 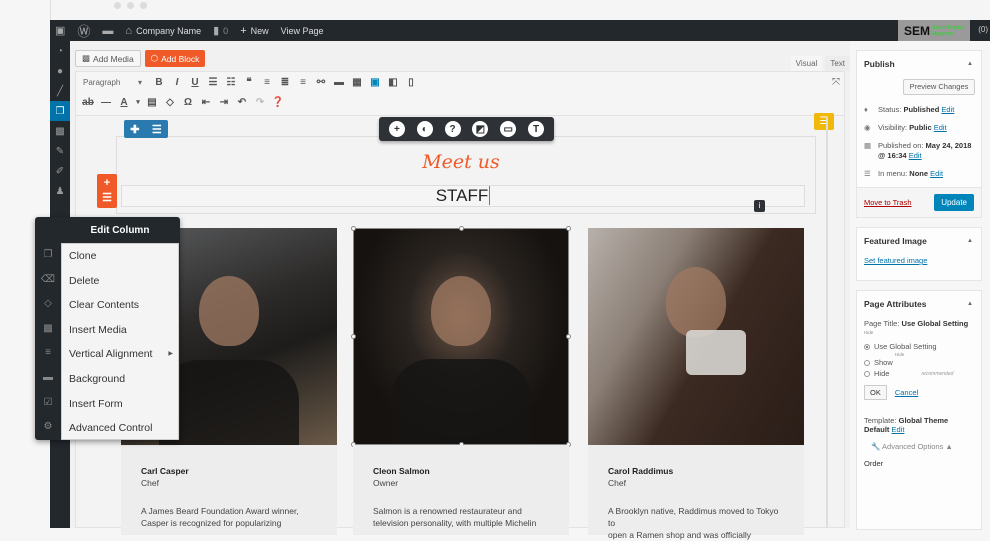 I want to click on section-handle: ☰, so click(x=824, y=121).